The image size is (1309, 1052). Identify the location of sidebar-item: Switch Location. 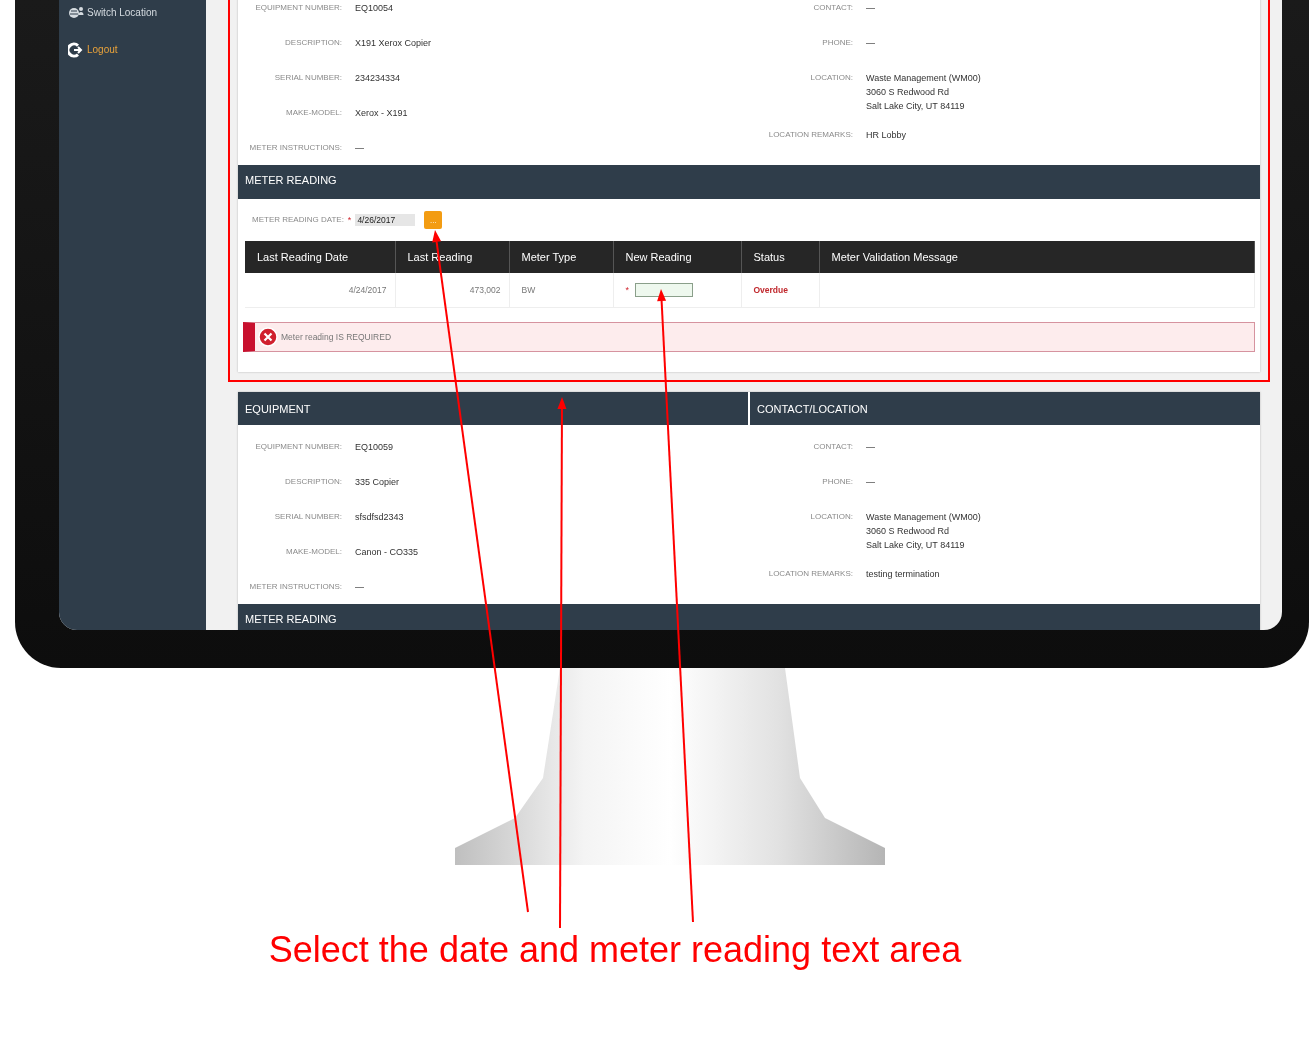
(137, 12).